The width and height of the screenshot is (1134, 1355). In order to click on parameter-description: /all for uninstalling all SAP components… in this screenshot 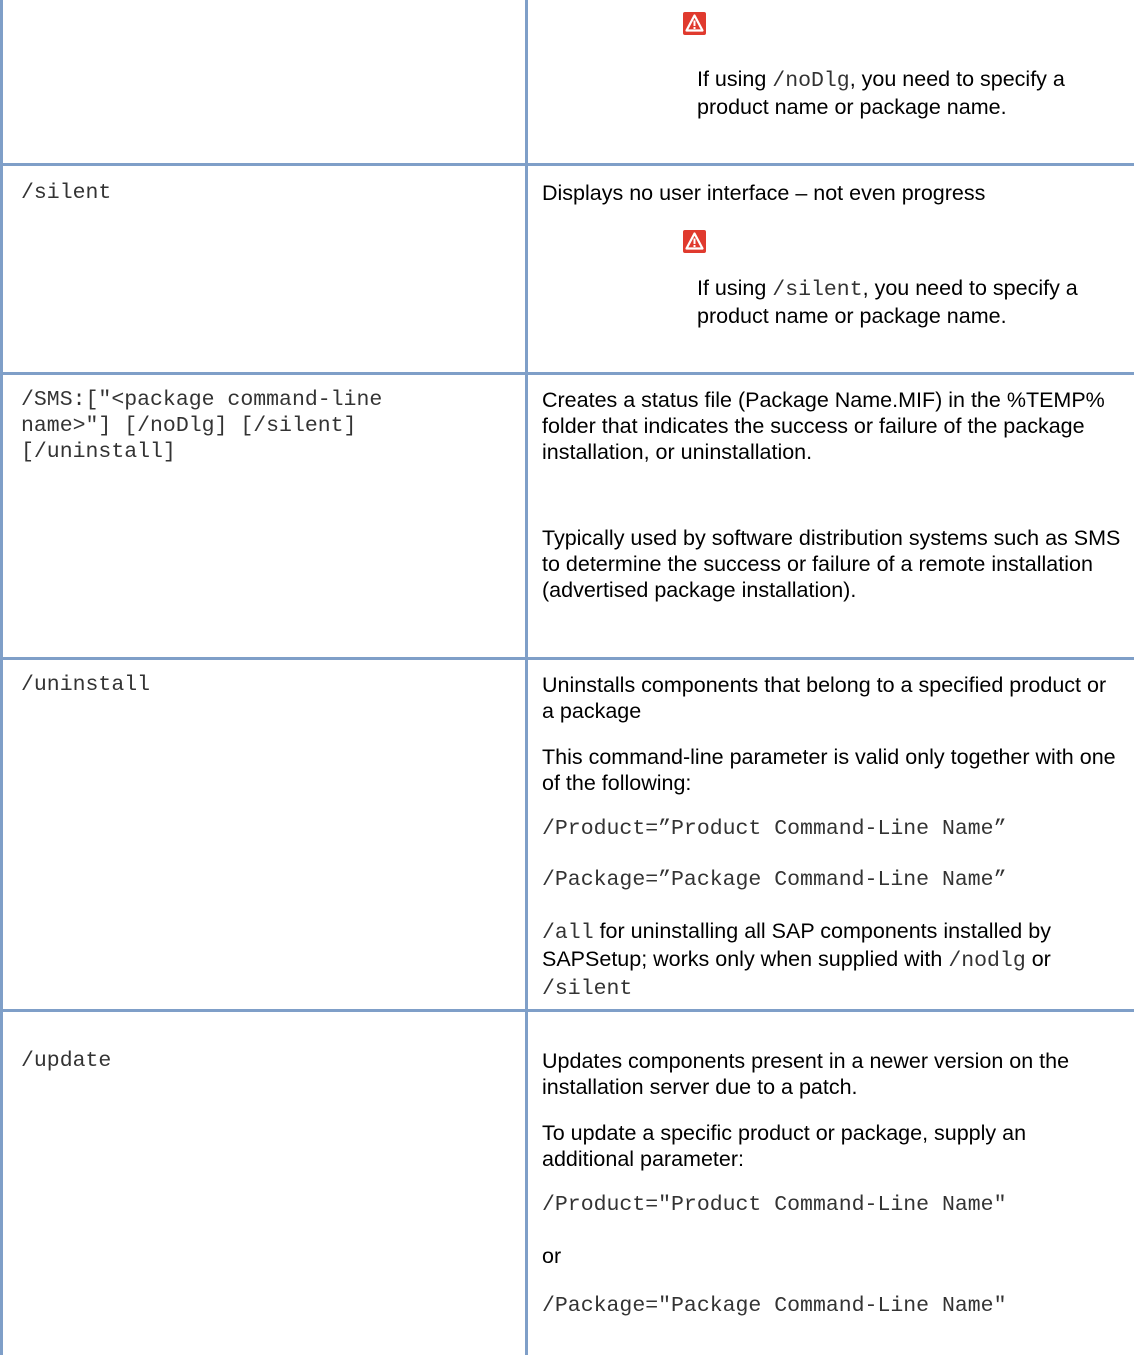, I will do `click(796, 960)`.